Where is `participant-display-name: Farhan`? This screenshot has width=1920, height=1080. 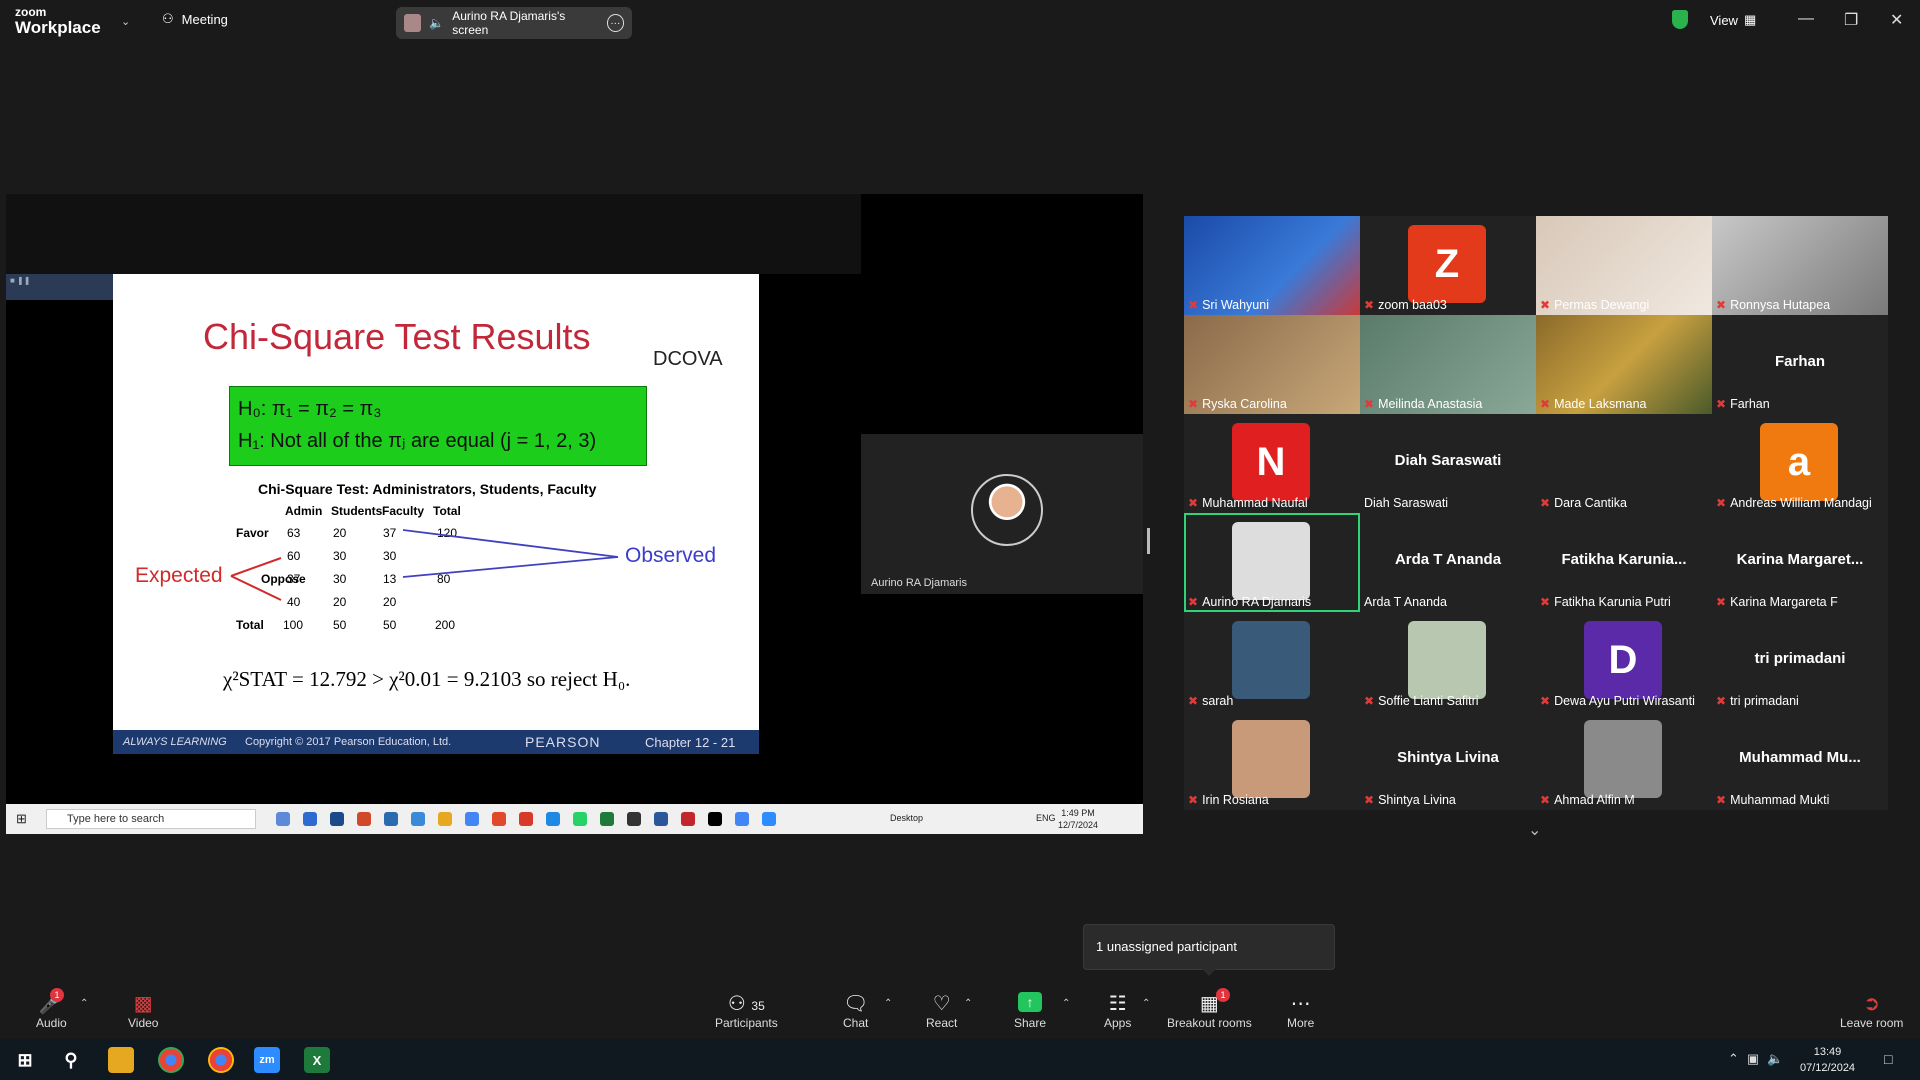
participant-display-name: Farhan is located at coordinates (1799, 361).